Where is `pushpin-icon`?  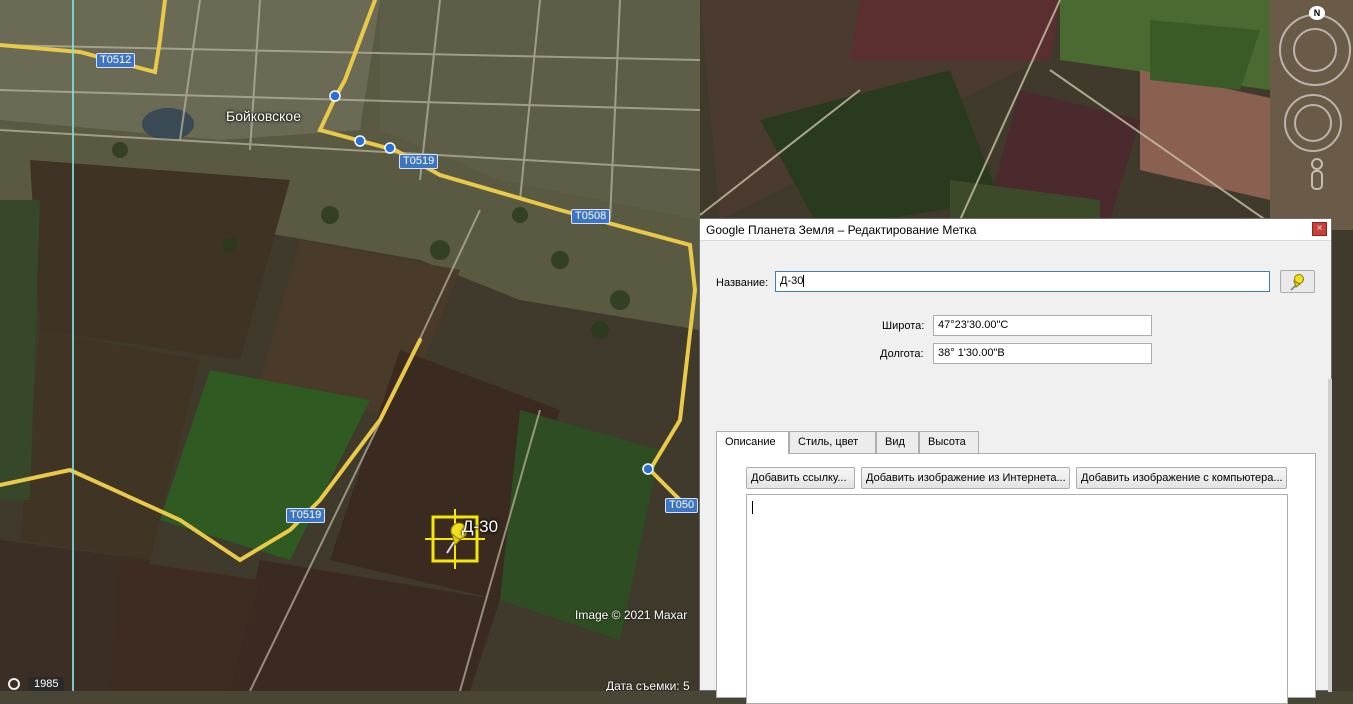 pushpin-icon is located at coordinates (1297, 282).